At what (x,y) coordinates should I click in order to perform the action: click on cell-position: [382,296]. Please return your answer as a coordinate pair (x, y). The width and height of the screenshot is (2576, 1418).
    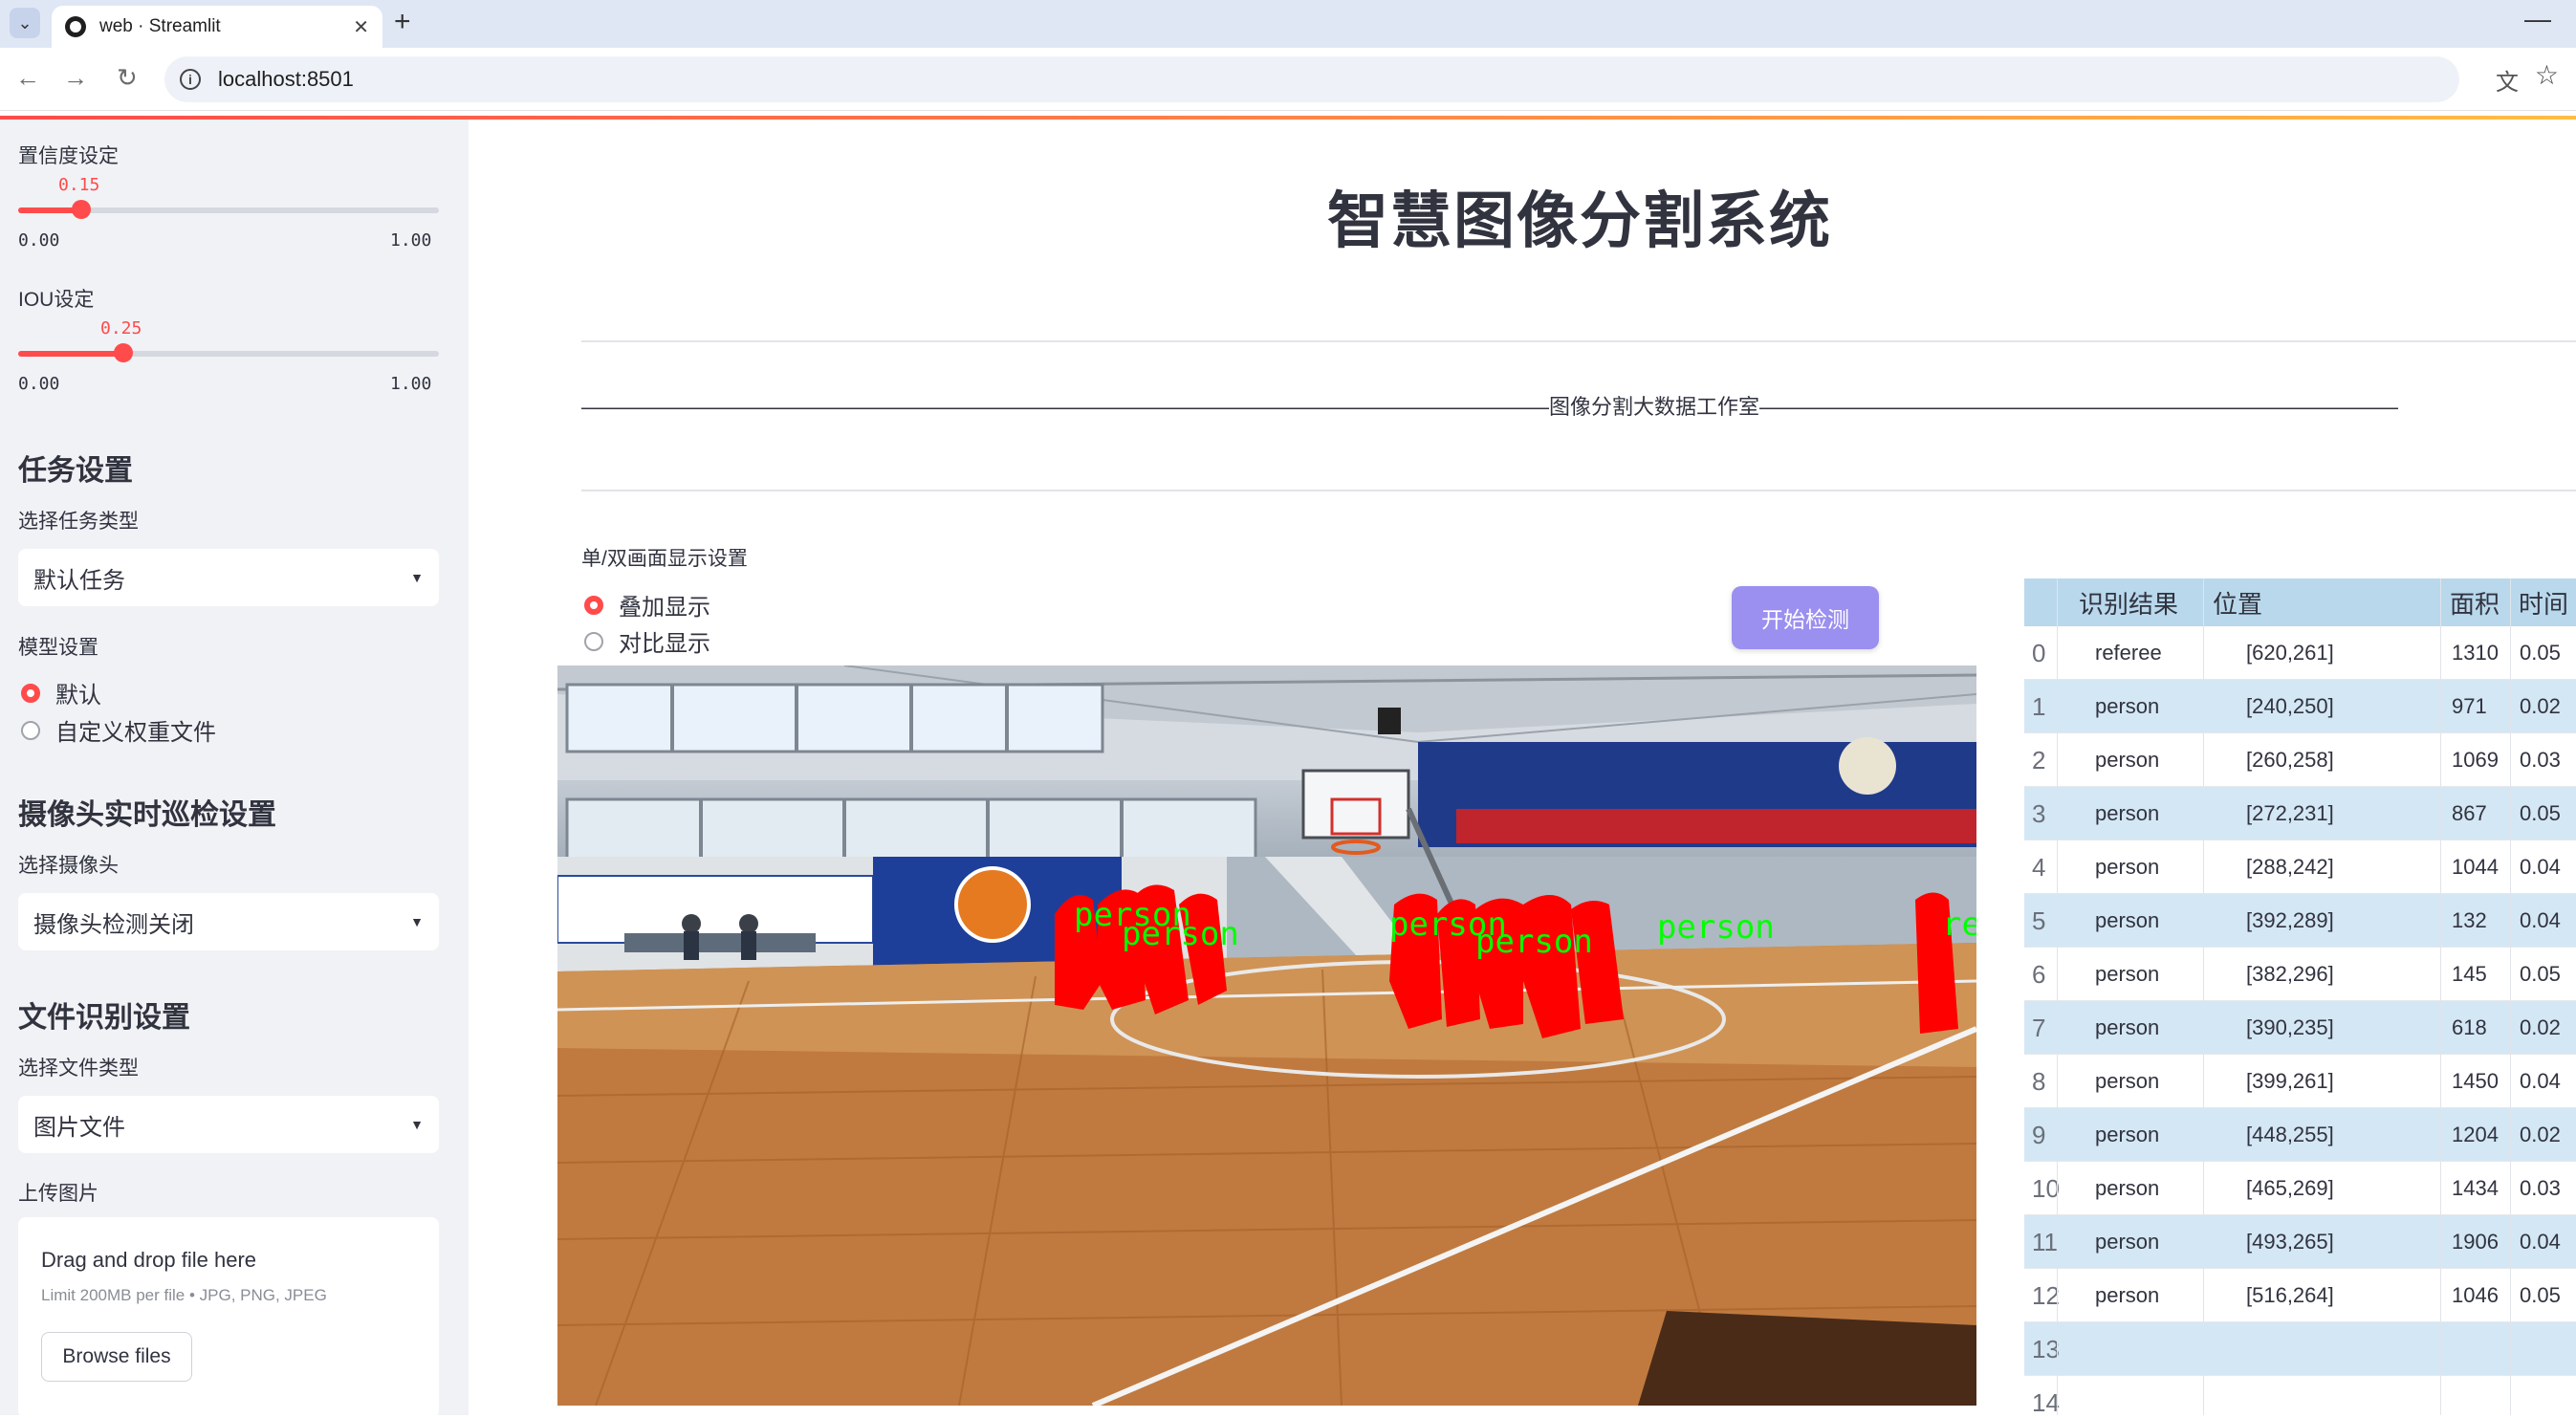
    Looking at the image, I should click on (2290, 974).